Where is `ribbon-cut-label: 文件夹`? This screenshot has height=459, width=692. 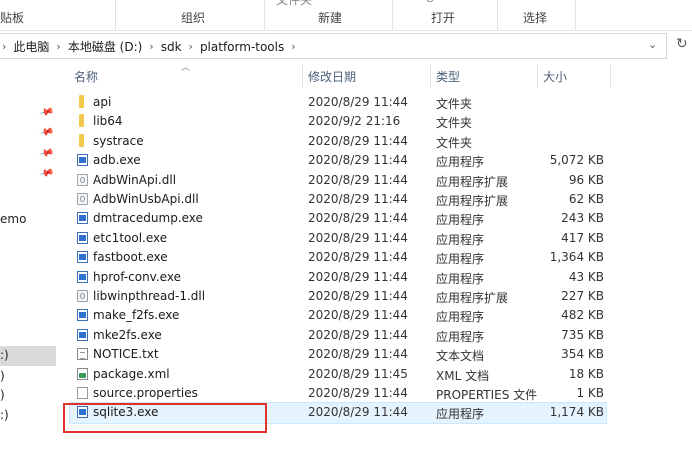 ribbon-cut-label: 文件夹 is located at coordinates (294, 3).